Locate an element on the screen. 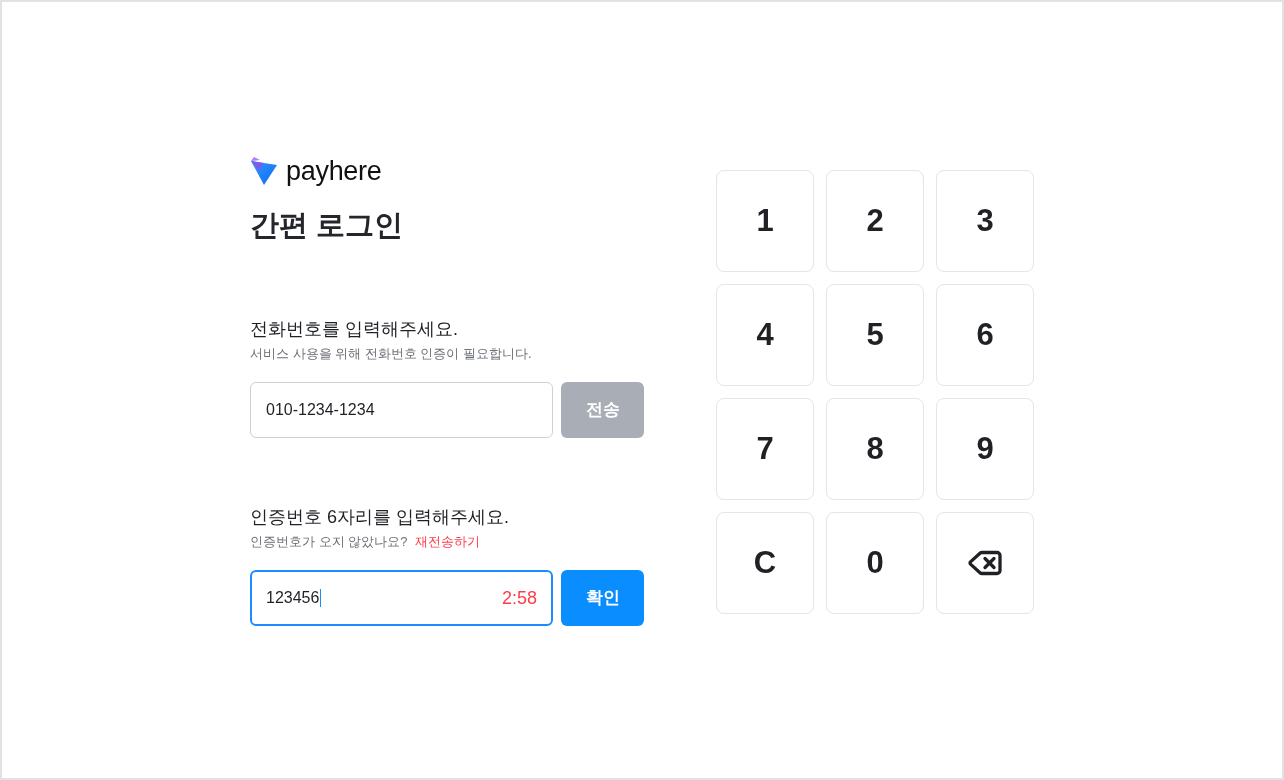  keypad-key: 0 is located at coordinates (875, 563).